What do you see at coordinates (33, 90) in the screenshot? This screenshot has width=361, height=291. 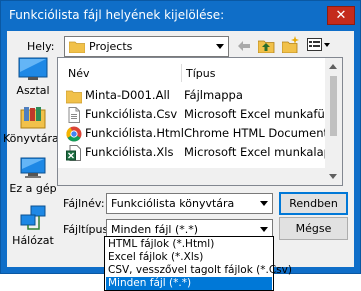 I see `place-label: Asztal` at bounding box center [33, 90].